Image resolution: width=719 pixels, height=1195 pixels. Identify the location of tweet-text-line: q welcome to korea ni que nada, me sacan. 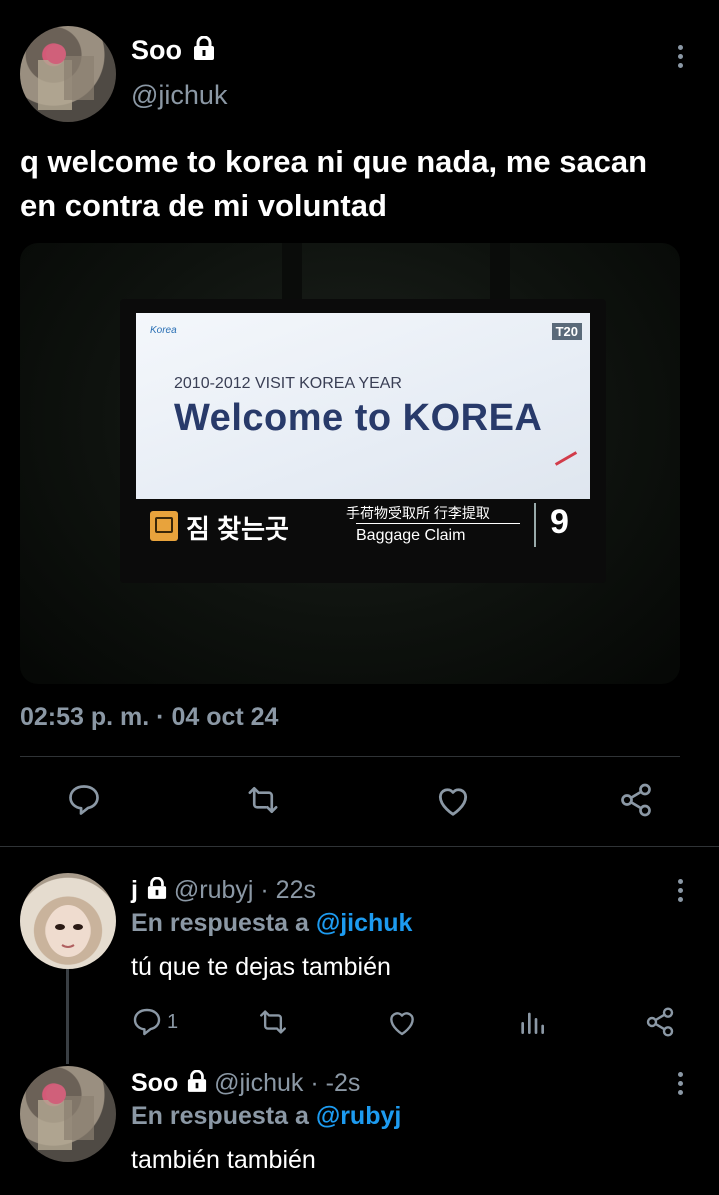
(334, 161).